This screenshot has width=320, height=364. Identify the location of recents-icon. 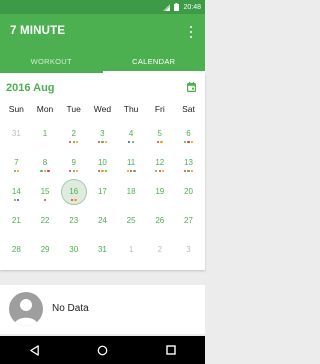
(171, 350).